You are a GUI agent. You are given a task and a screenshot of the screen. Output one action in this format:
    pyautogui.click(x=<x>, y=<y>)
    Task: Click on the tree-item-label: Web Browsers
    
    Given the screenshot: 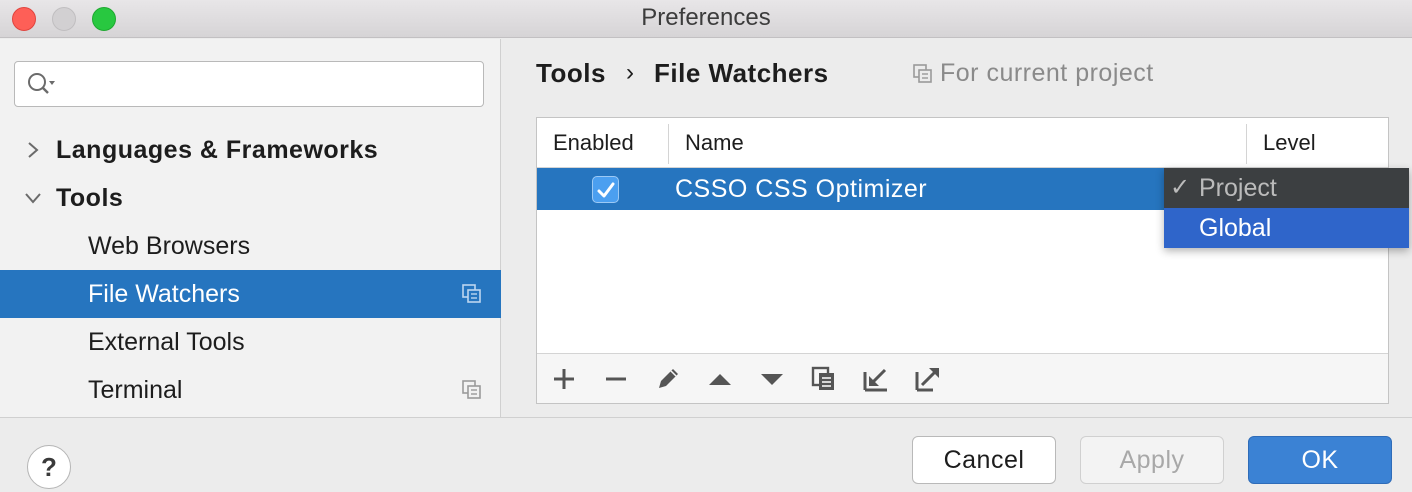 What is the action you would take?
    pyautogui.click(x=169, y=246)
    